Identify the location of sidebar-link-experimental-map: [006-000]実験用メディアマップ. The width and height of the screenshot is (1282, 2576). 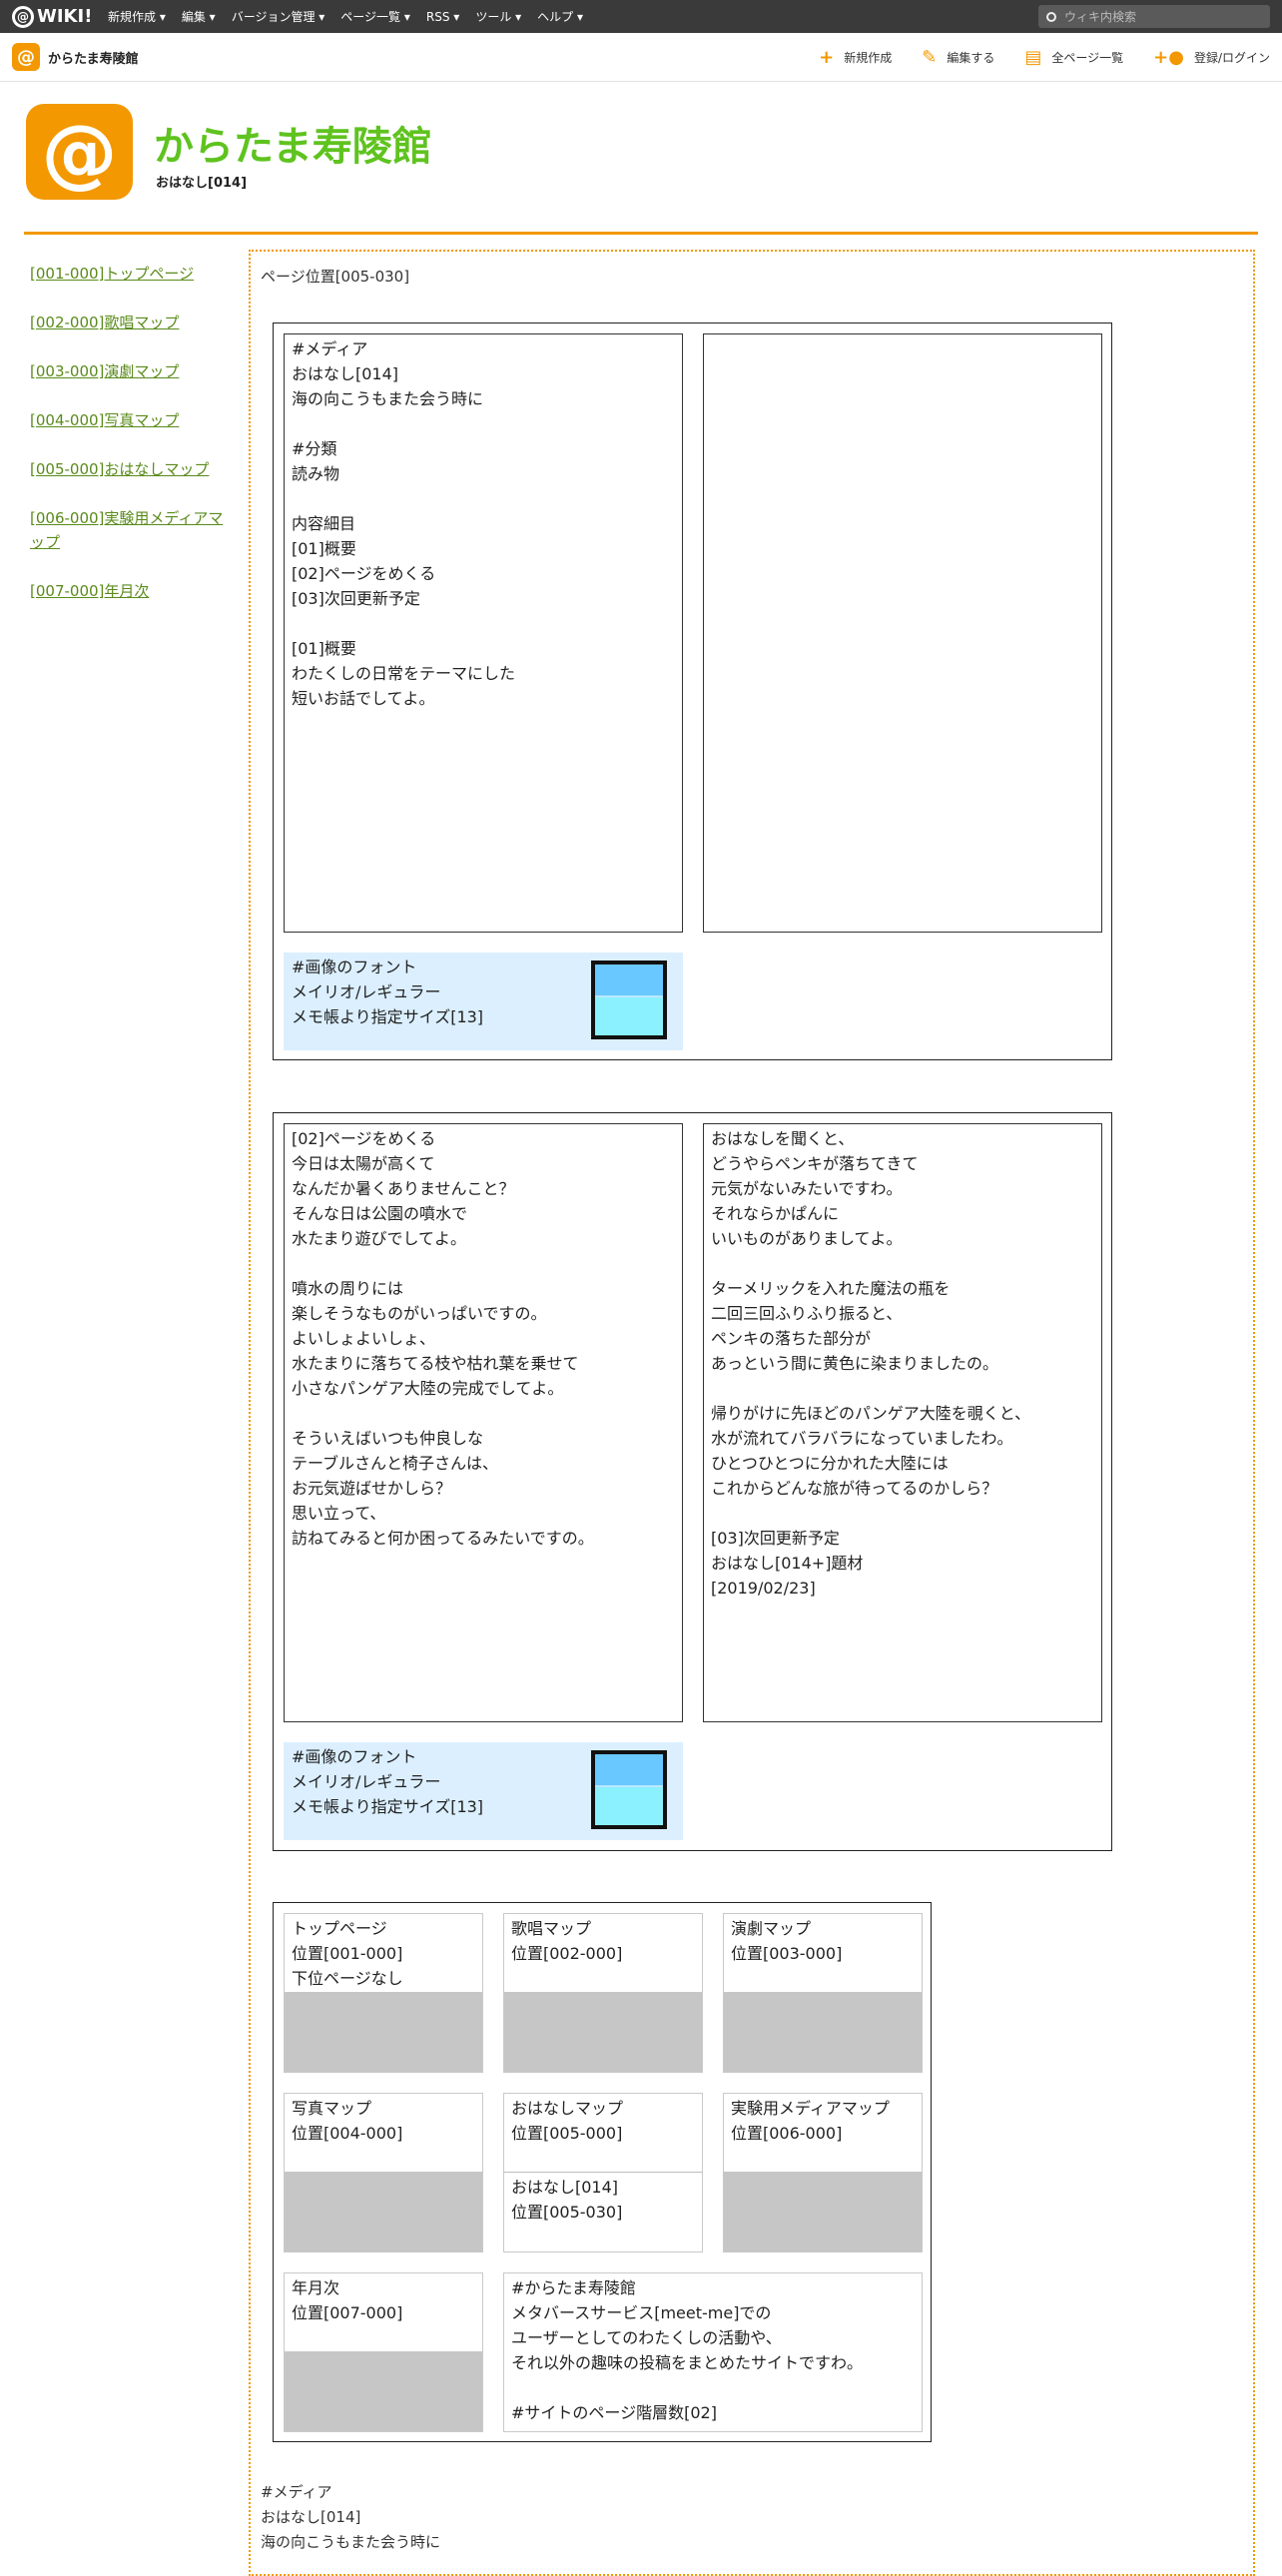
(130, 530).